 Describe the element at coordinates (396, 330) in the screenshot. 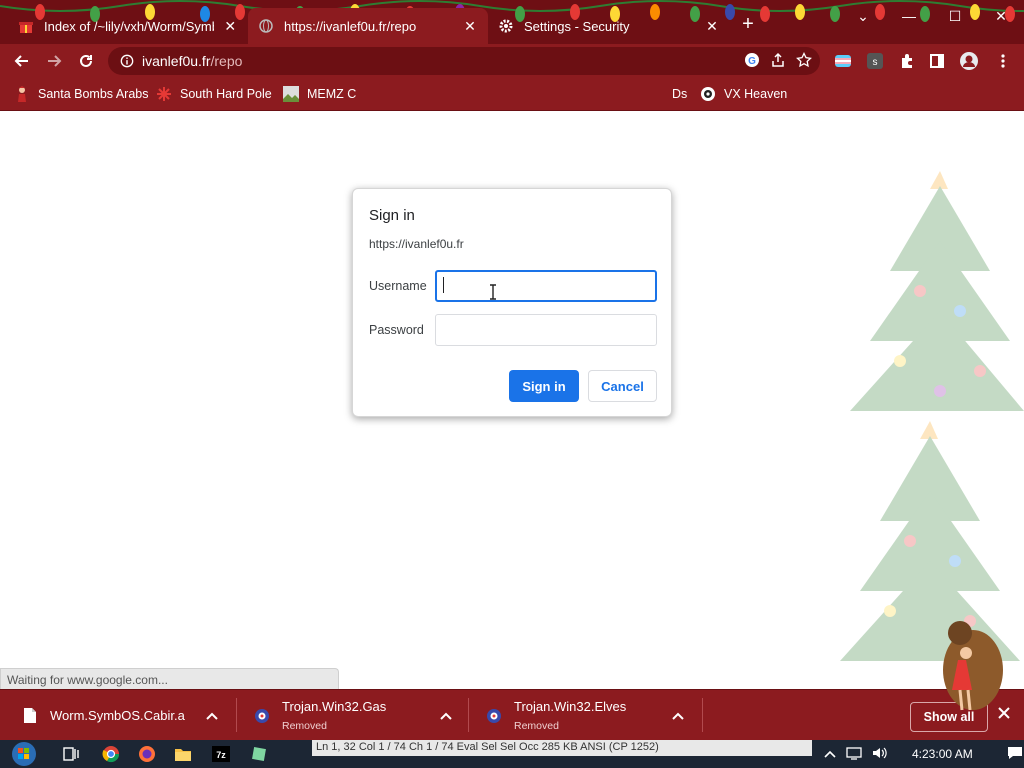

I see `password-label: Password` at that location.